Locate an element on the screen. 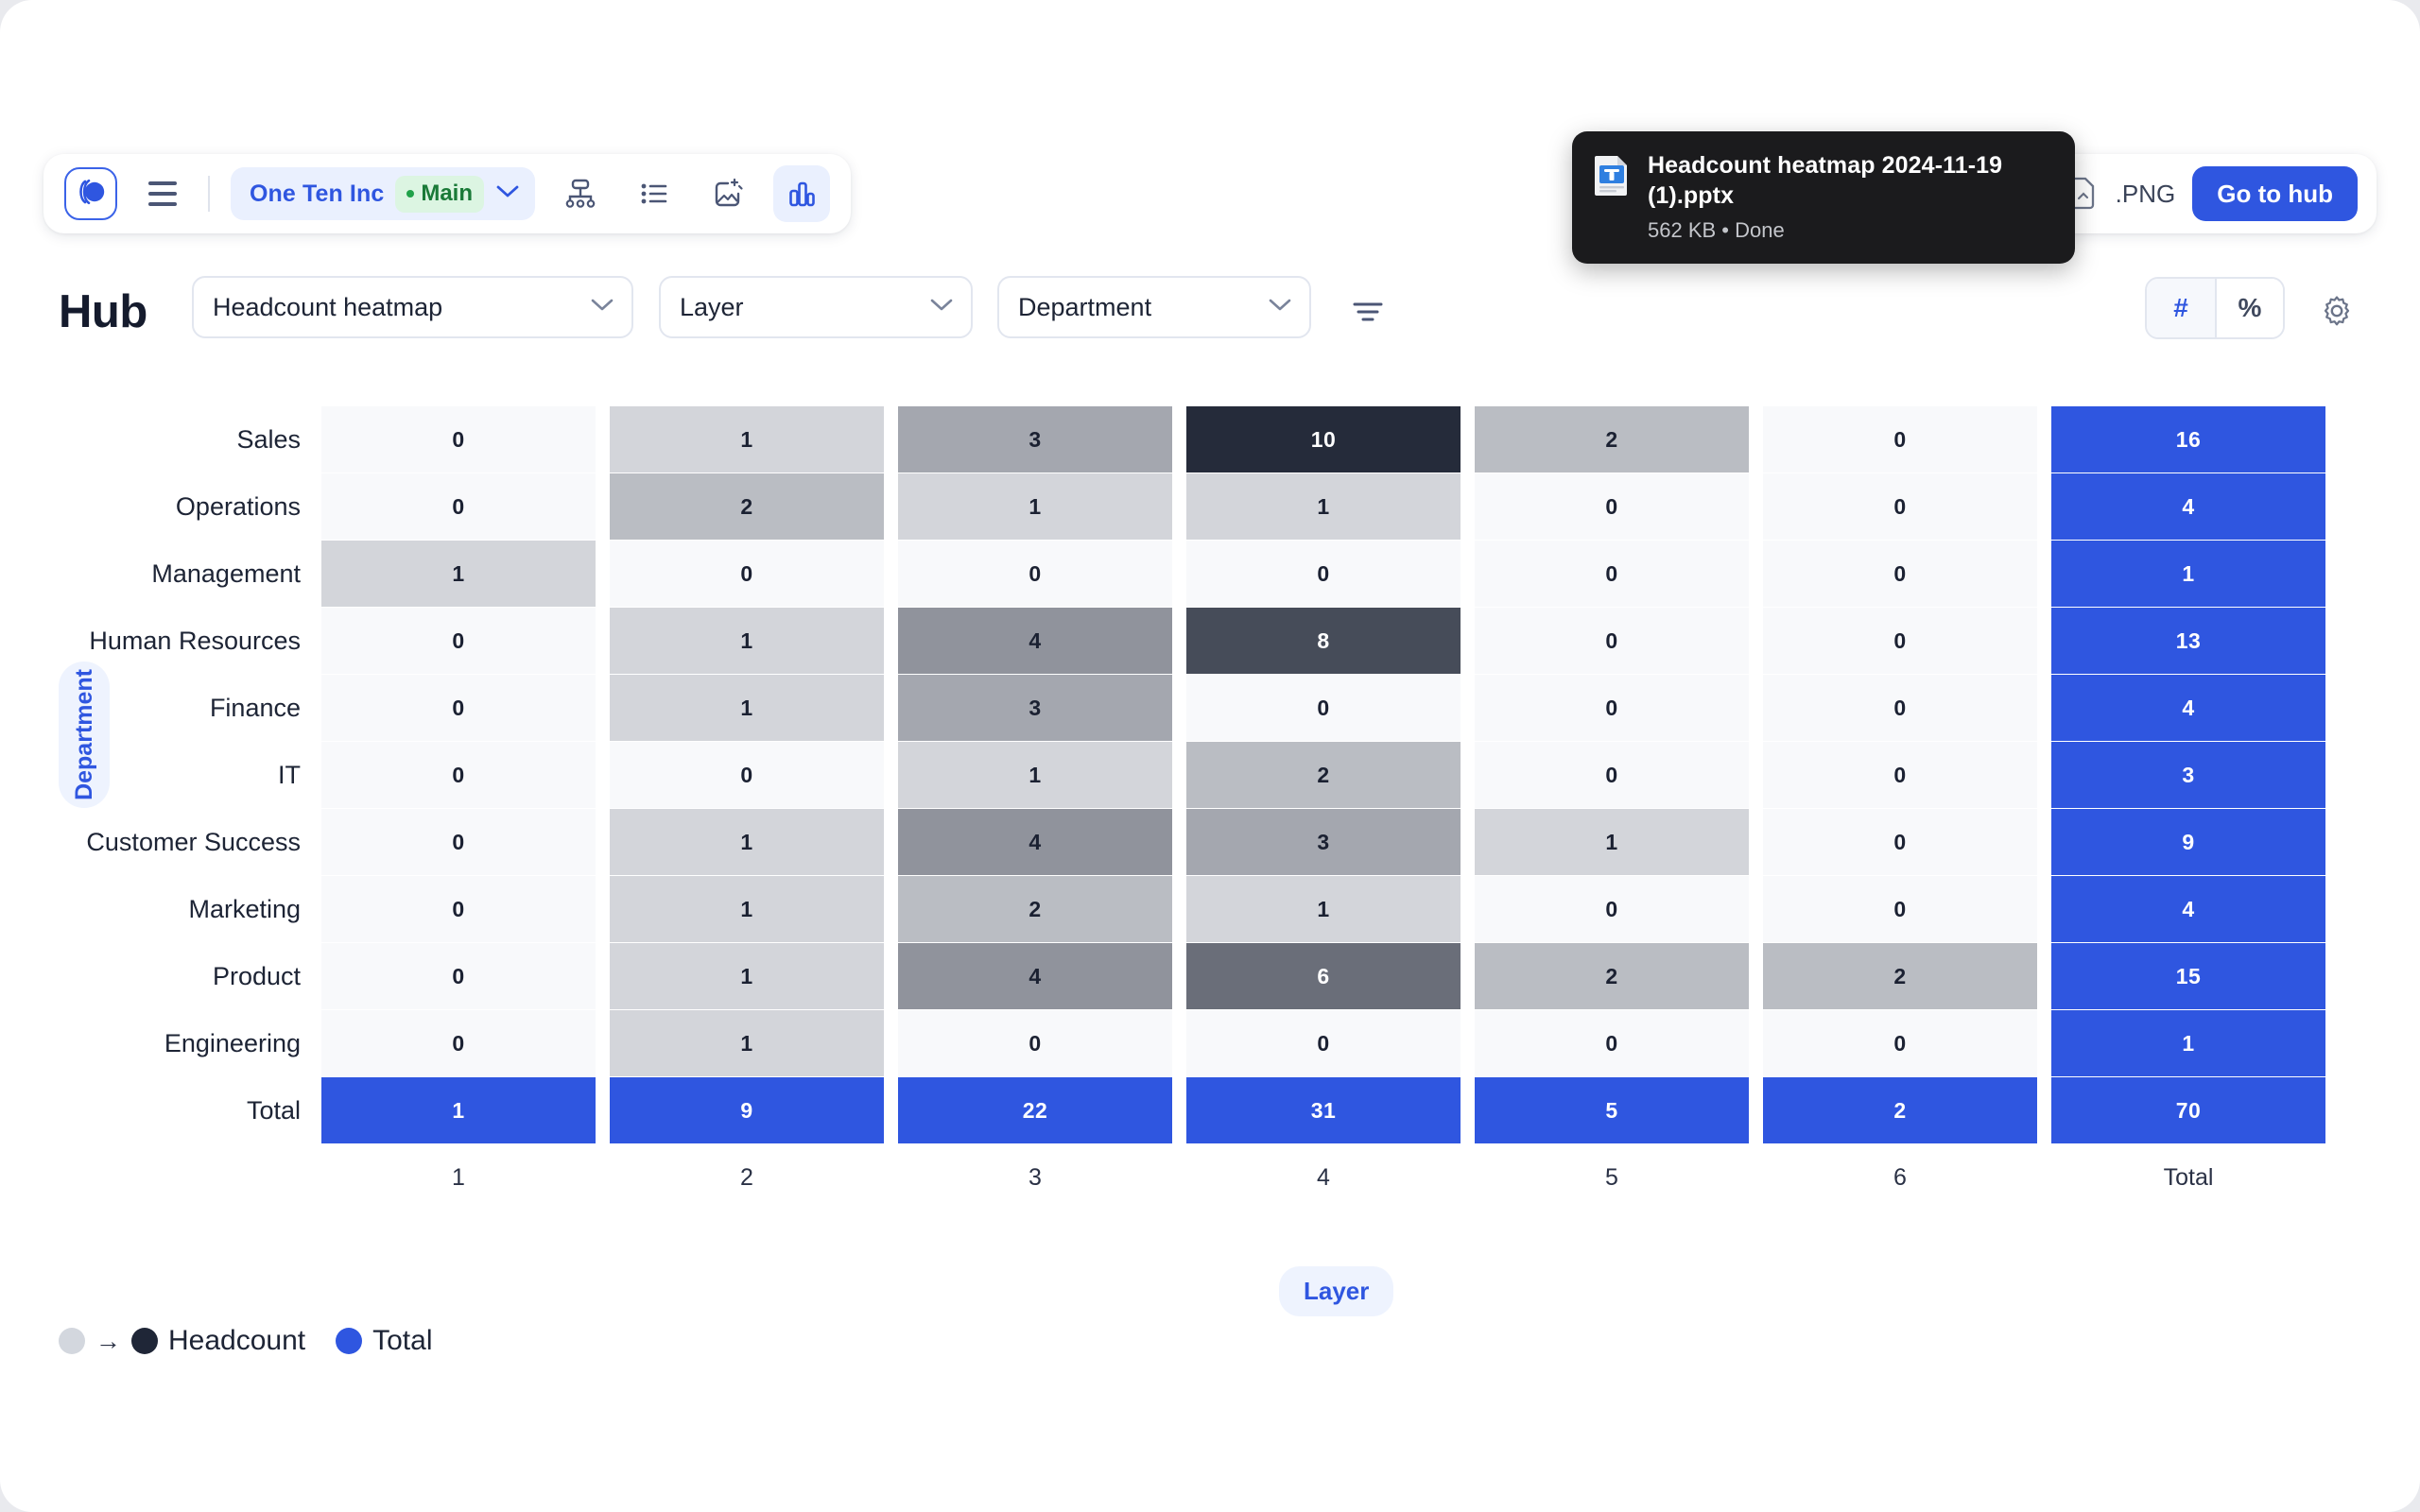 The image size is (2420, 1512). heatmap-row: Human Resources 0 1 4 8 0 0 13 is located at coordinates (1207, 641).